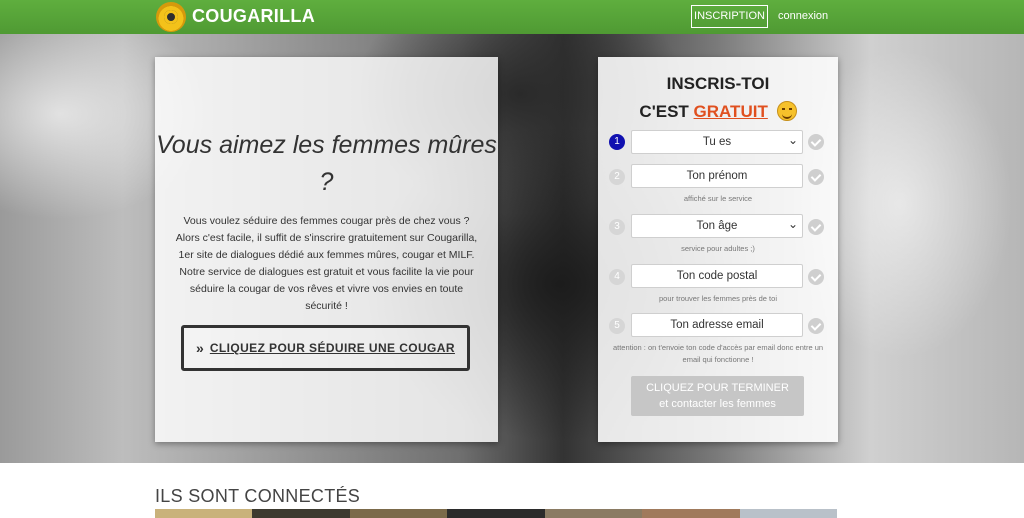 The image size is (1024, 518). I want to click on step-4-check-icon, so click(816, 277).